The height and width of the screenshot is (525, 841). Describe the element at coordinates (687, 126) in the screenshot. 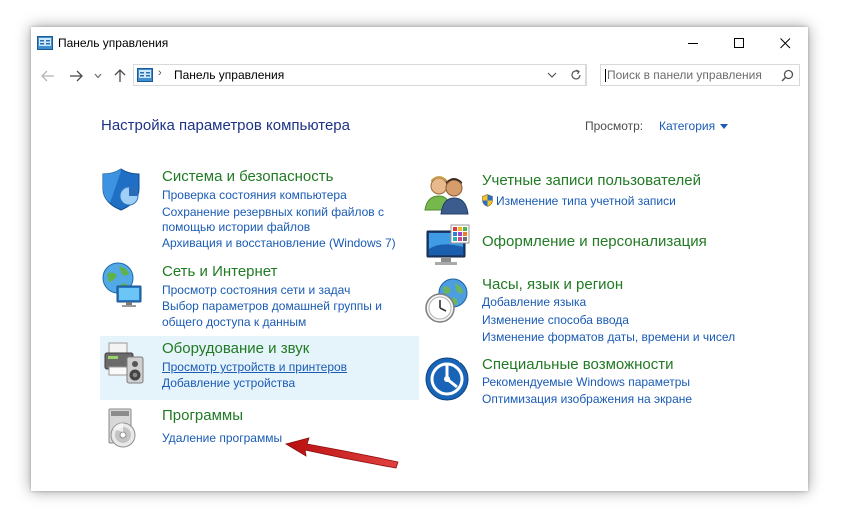

I see `view-by-value: Категория` at that location.